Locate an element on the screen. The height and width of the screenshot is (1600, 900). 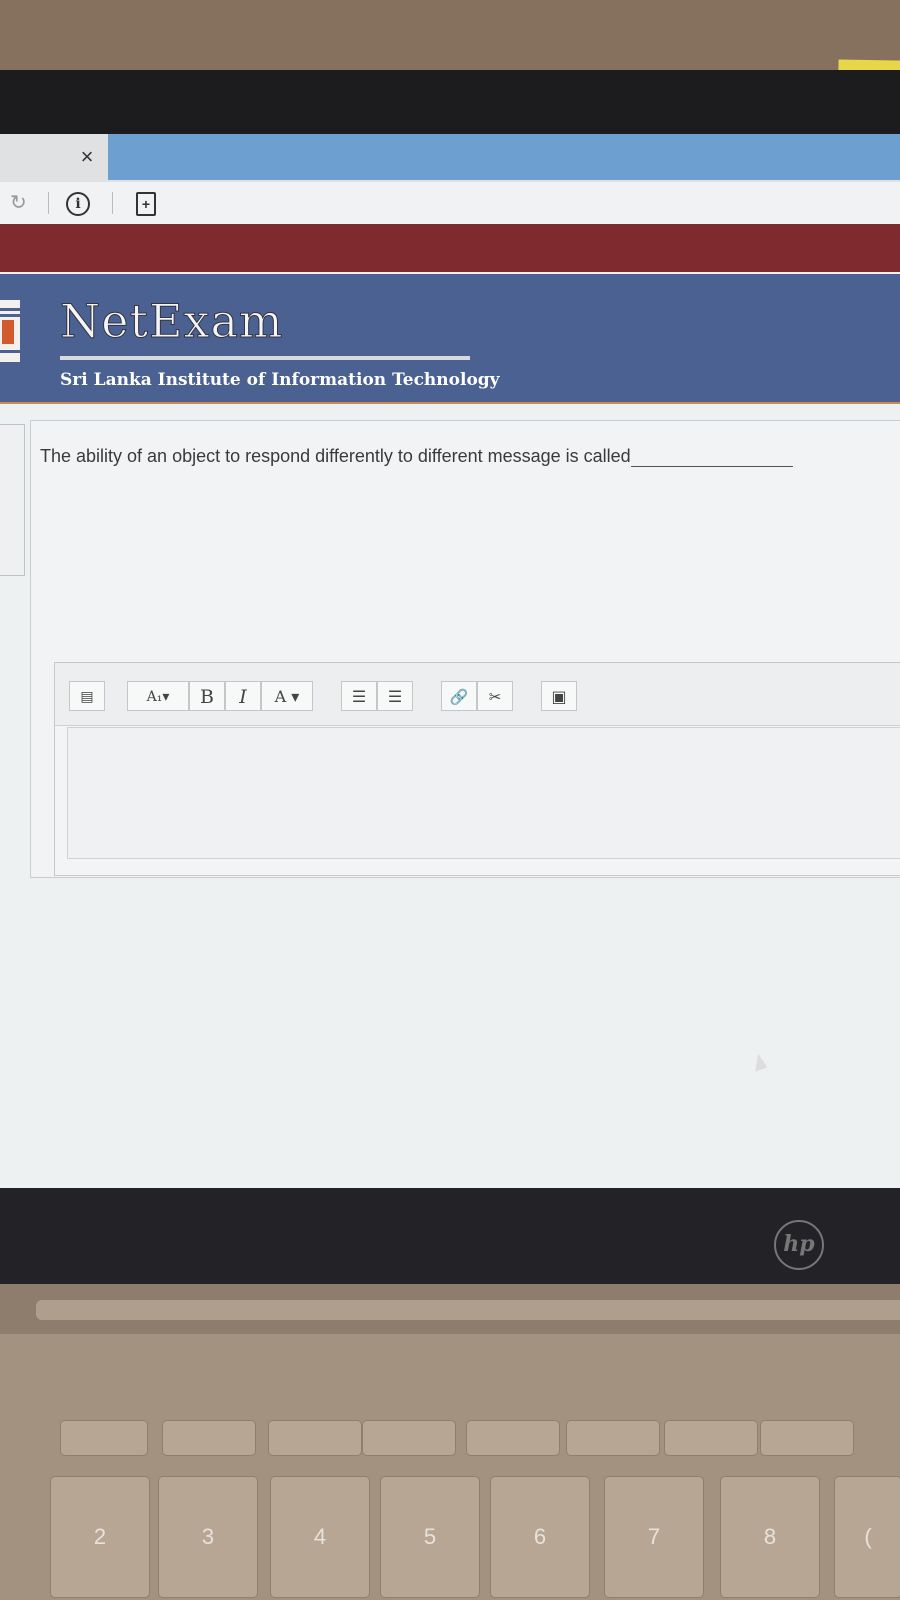
close-icon: × is located at coordinates (87, 157).